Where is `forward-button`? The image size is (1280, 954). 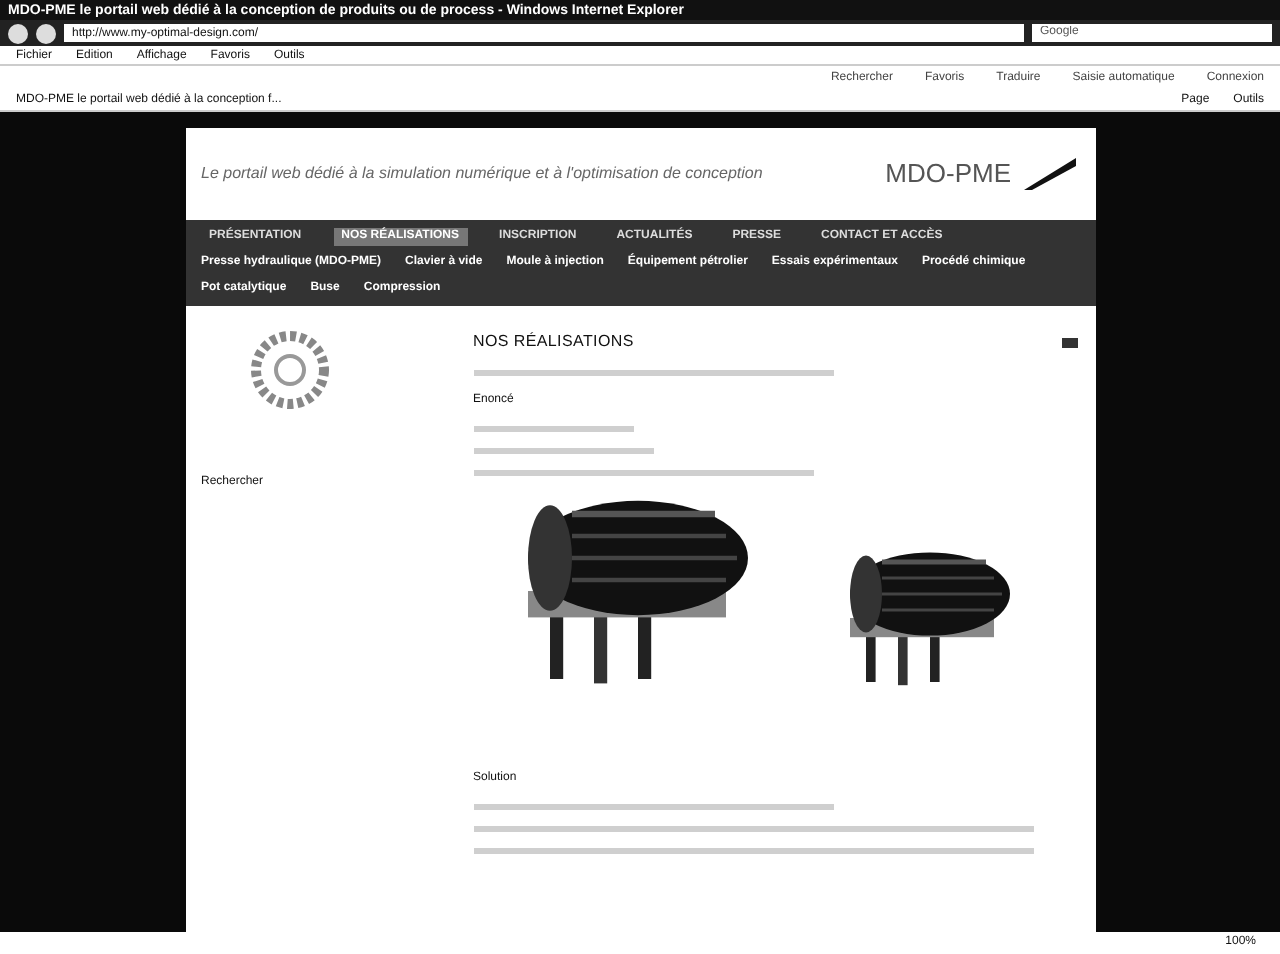 forward-button is located at coordinates (46, 33).